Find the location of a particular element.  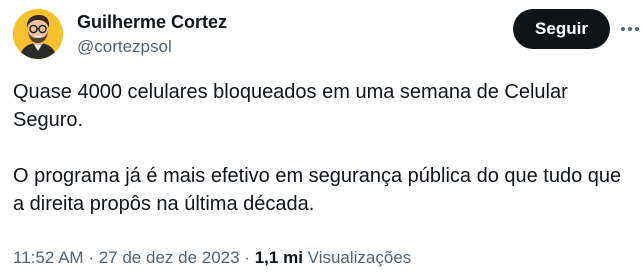

follow-button: Seguir is located at coordinates (561, 29).